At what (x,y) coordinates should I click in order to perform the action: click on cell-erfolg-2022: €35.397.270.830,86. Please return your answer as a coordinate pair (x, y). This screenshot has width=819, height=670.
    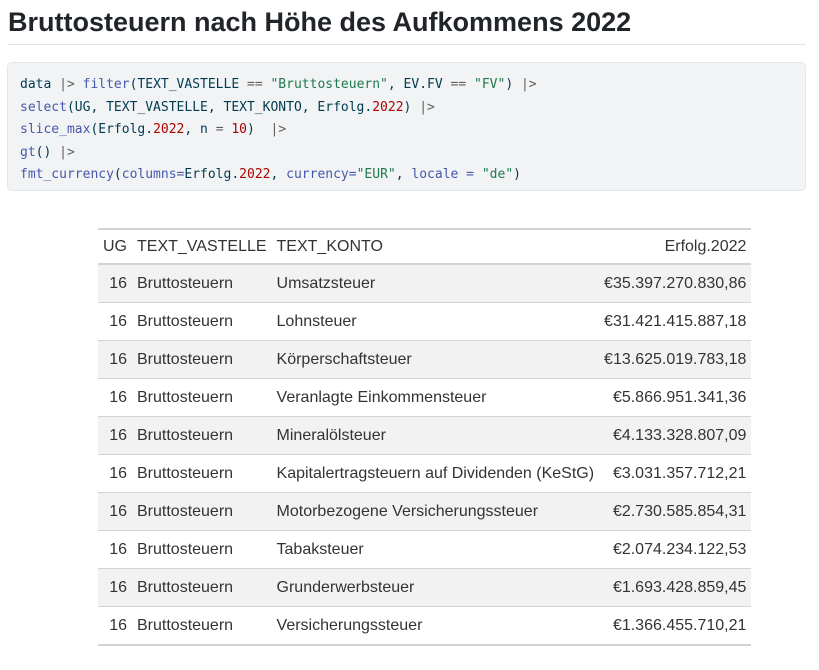
    Looking at the image, I should click on (675, 283).